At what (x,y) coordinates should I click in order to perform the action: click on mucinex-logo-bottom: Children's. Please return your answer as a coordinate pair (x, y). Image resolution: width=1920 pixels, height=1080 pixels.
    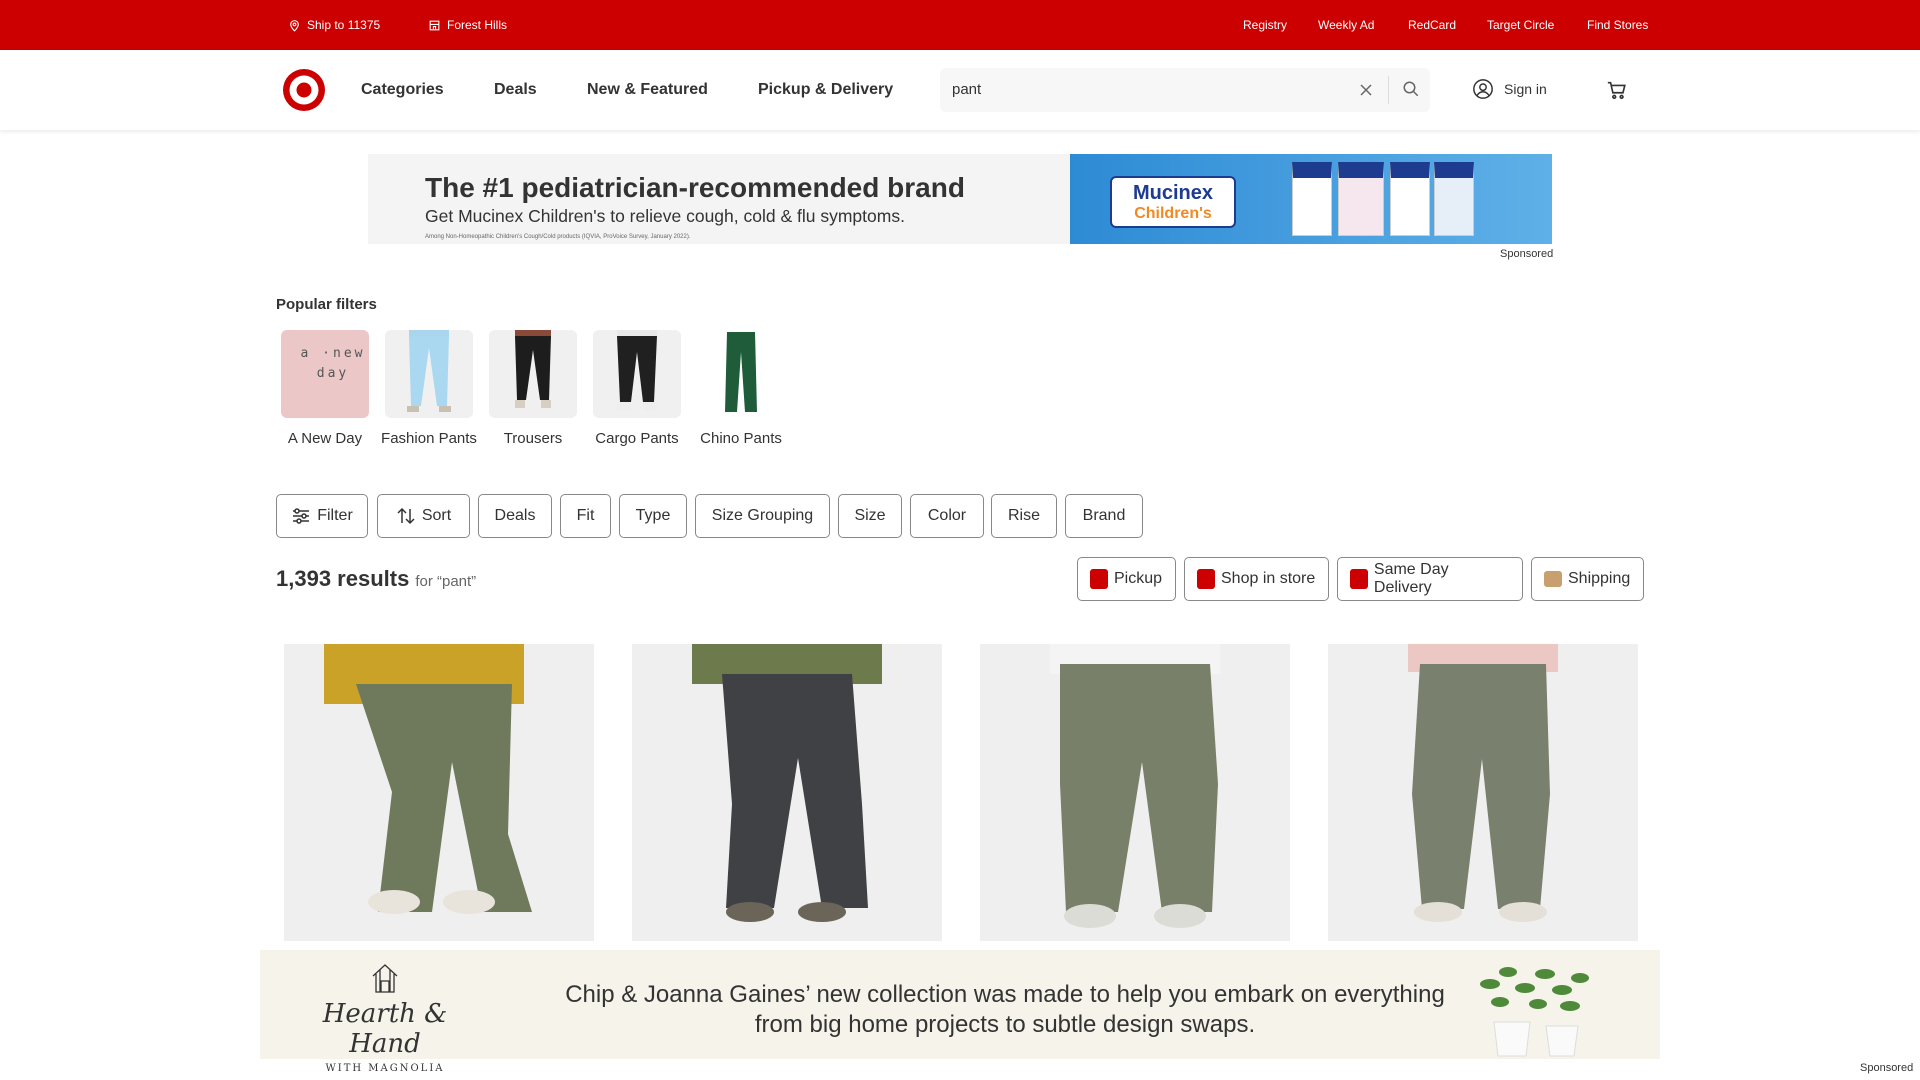
    Looking at the image, I should click on (1173, 213).